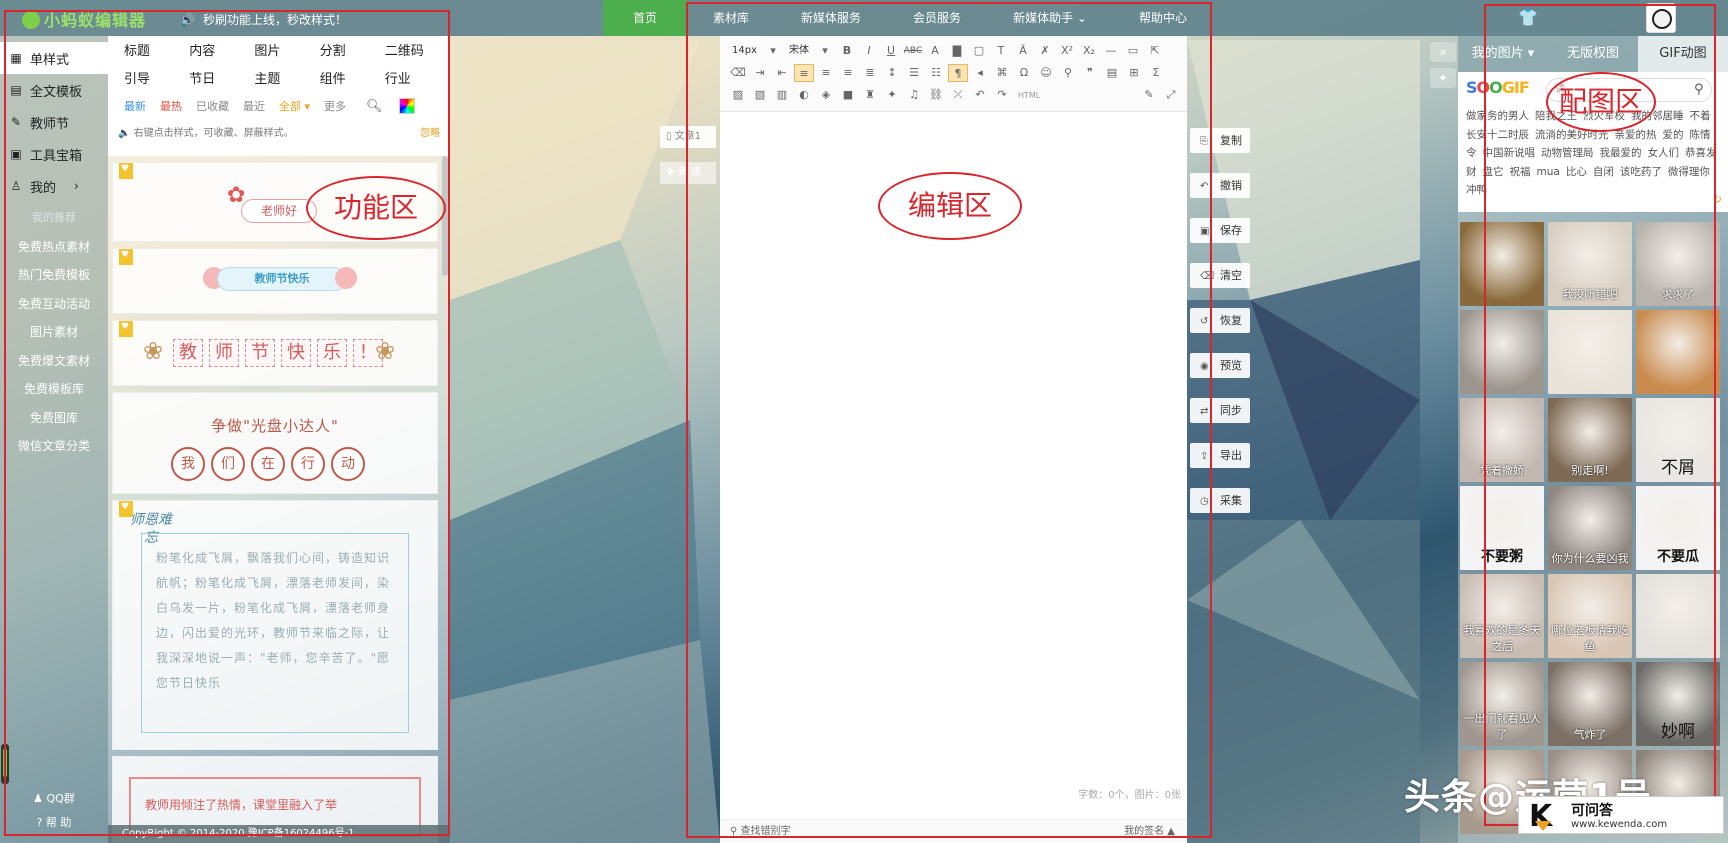 This screenshot has width=1728, height=843. I want to click on text-direction-icon: ¶, so click(958, 73).